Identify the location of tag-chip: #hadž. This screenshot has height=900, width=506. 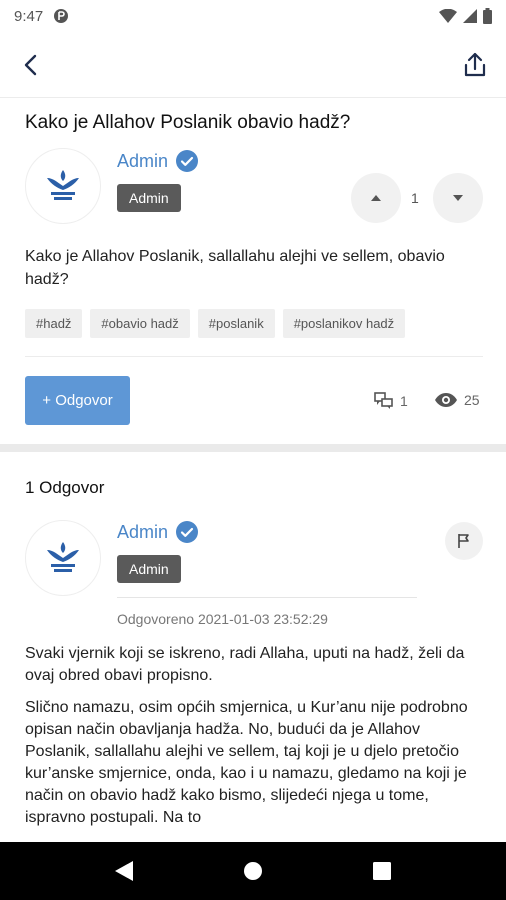
(54, 323).